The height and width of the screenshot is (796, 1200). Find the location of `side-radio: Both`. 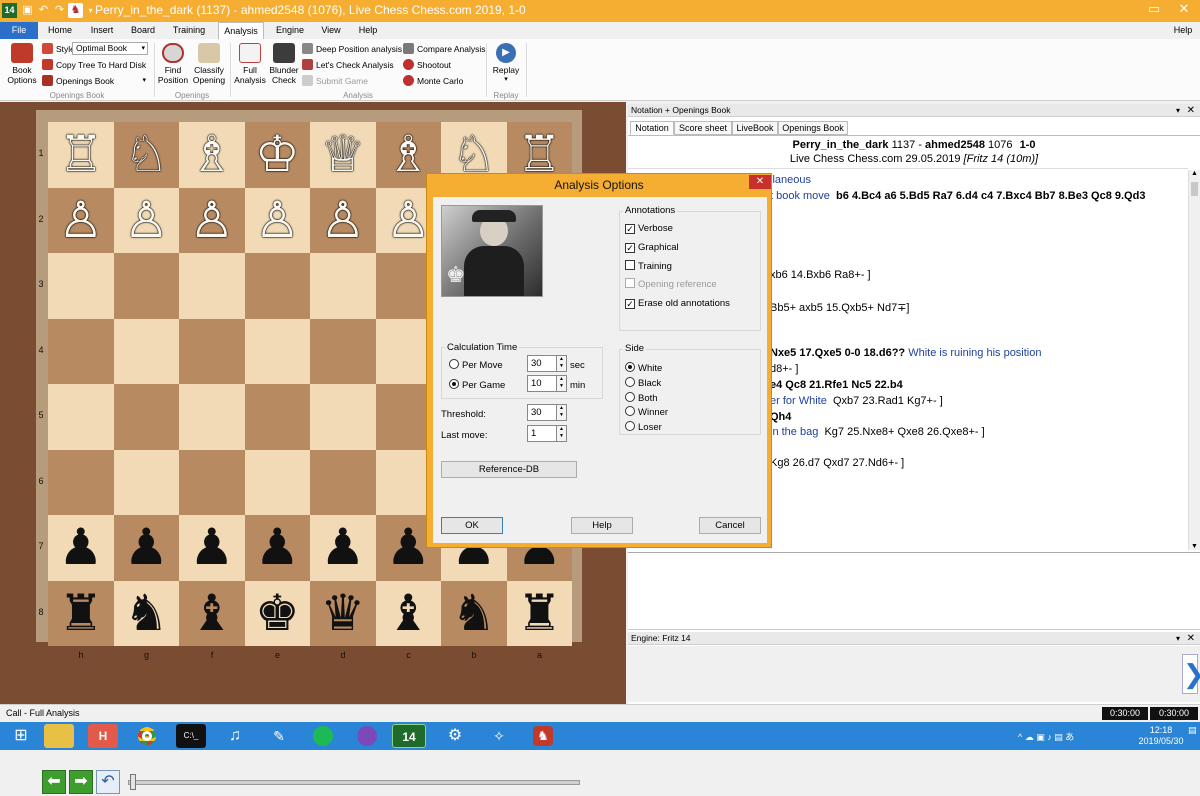

side-radio: Both is located at coordinates (641, 398).